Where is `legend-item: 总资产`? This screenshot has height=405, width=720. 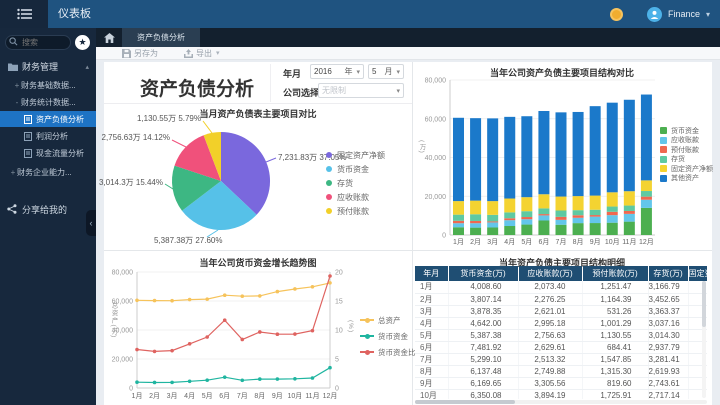 legend-item: 总资产 is located at coordinates (388, 320).